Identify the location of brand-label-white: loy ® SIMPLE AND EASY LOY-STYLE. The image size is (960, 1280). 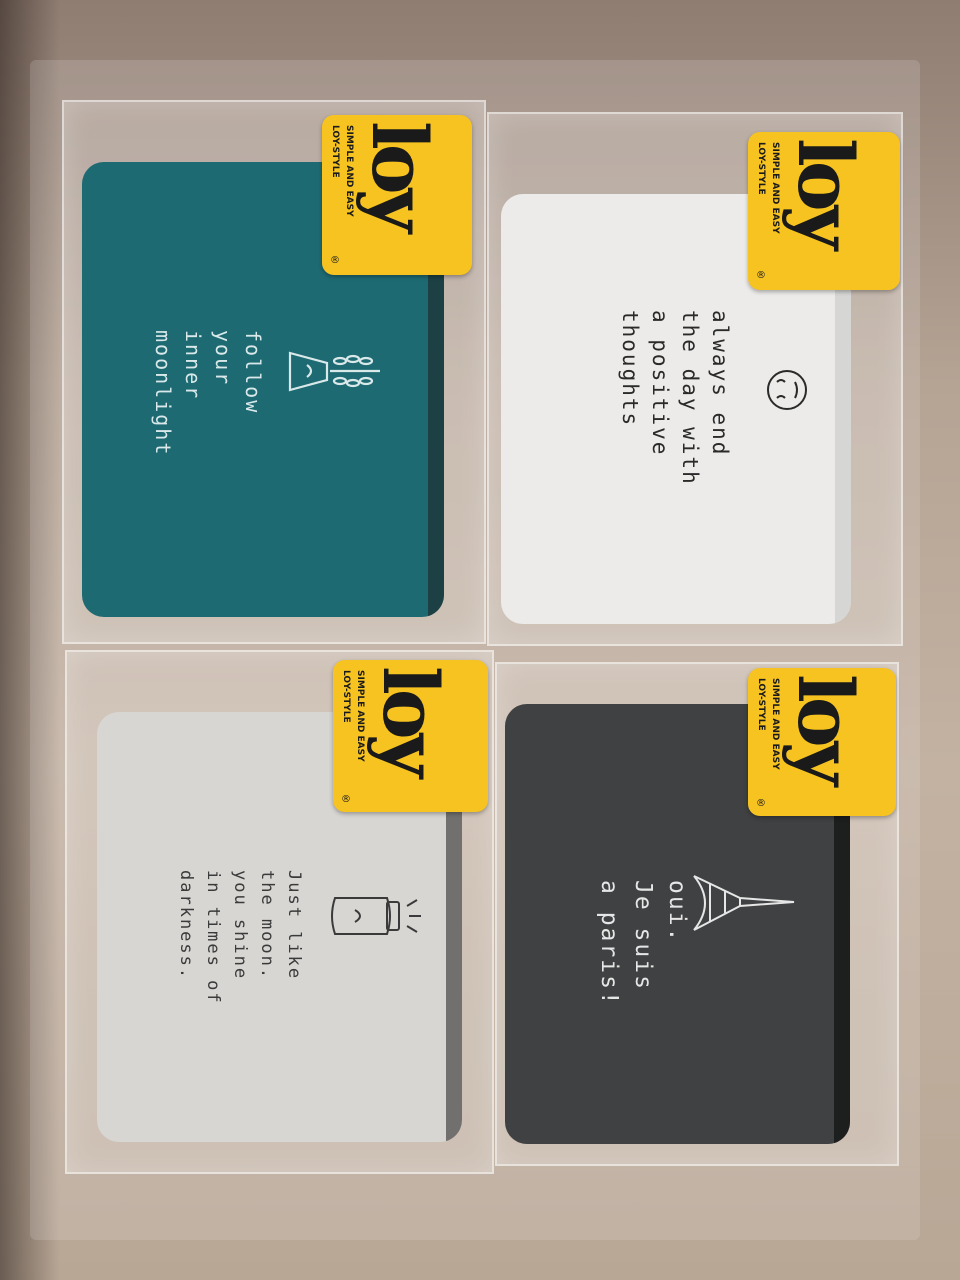
(824, 211).